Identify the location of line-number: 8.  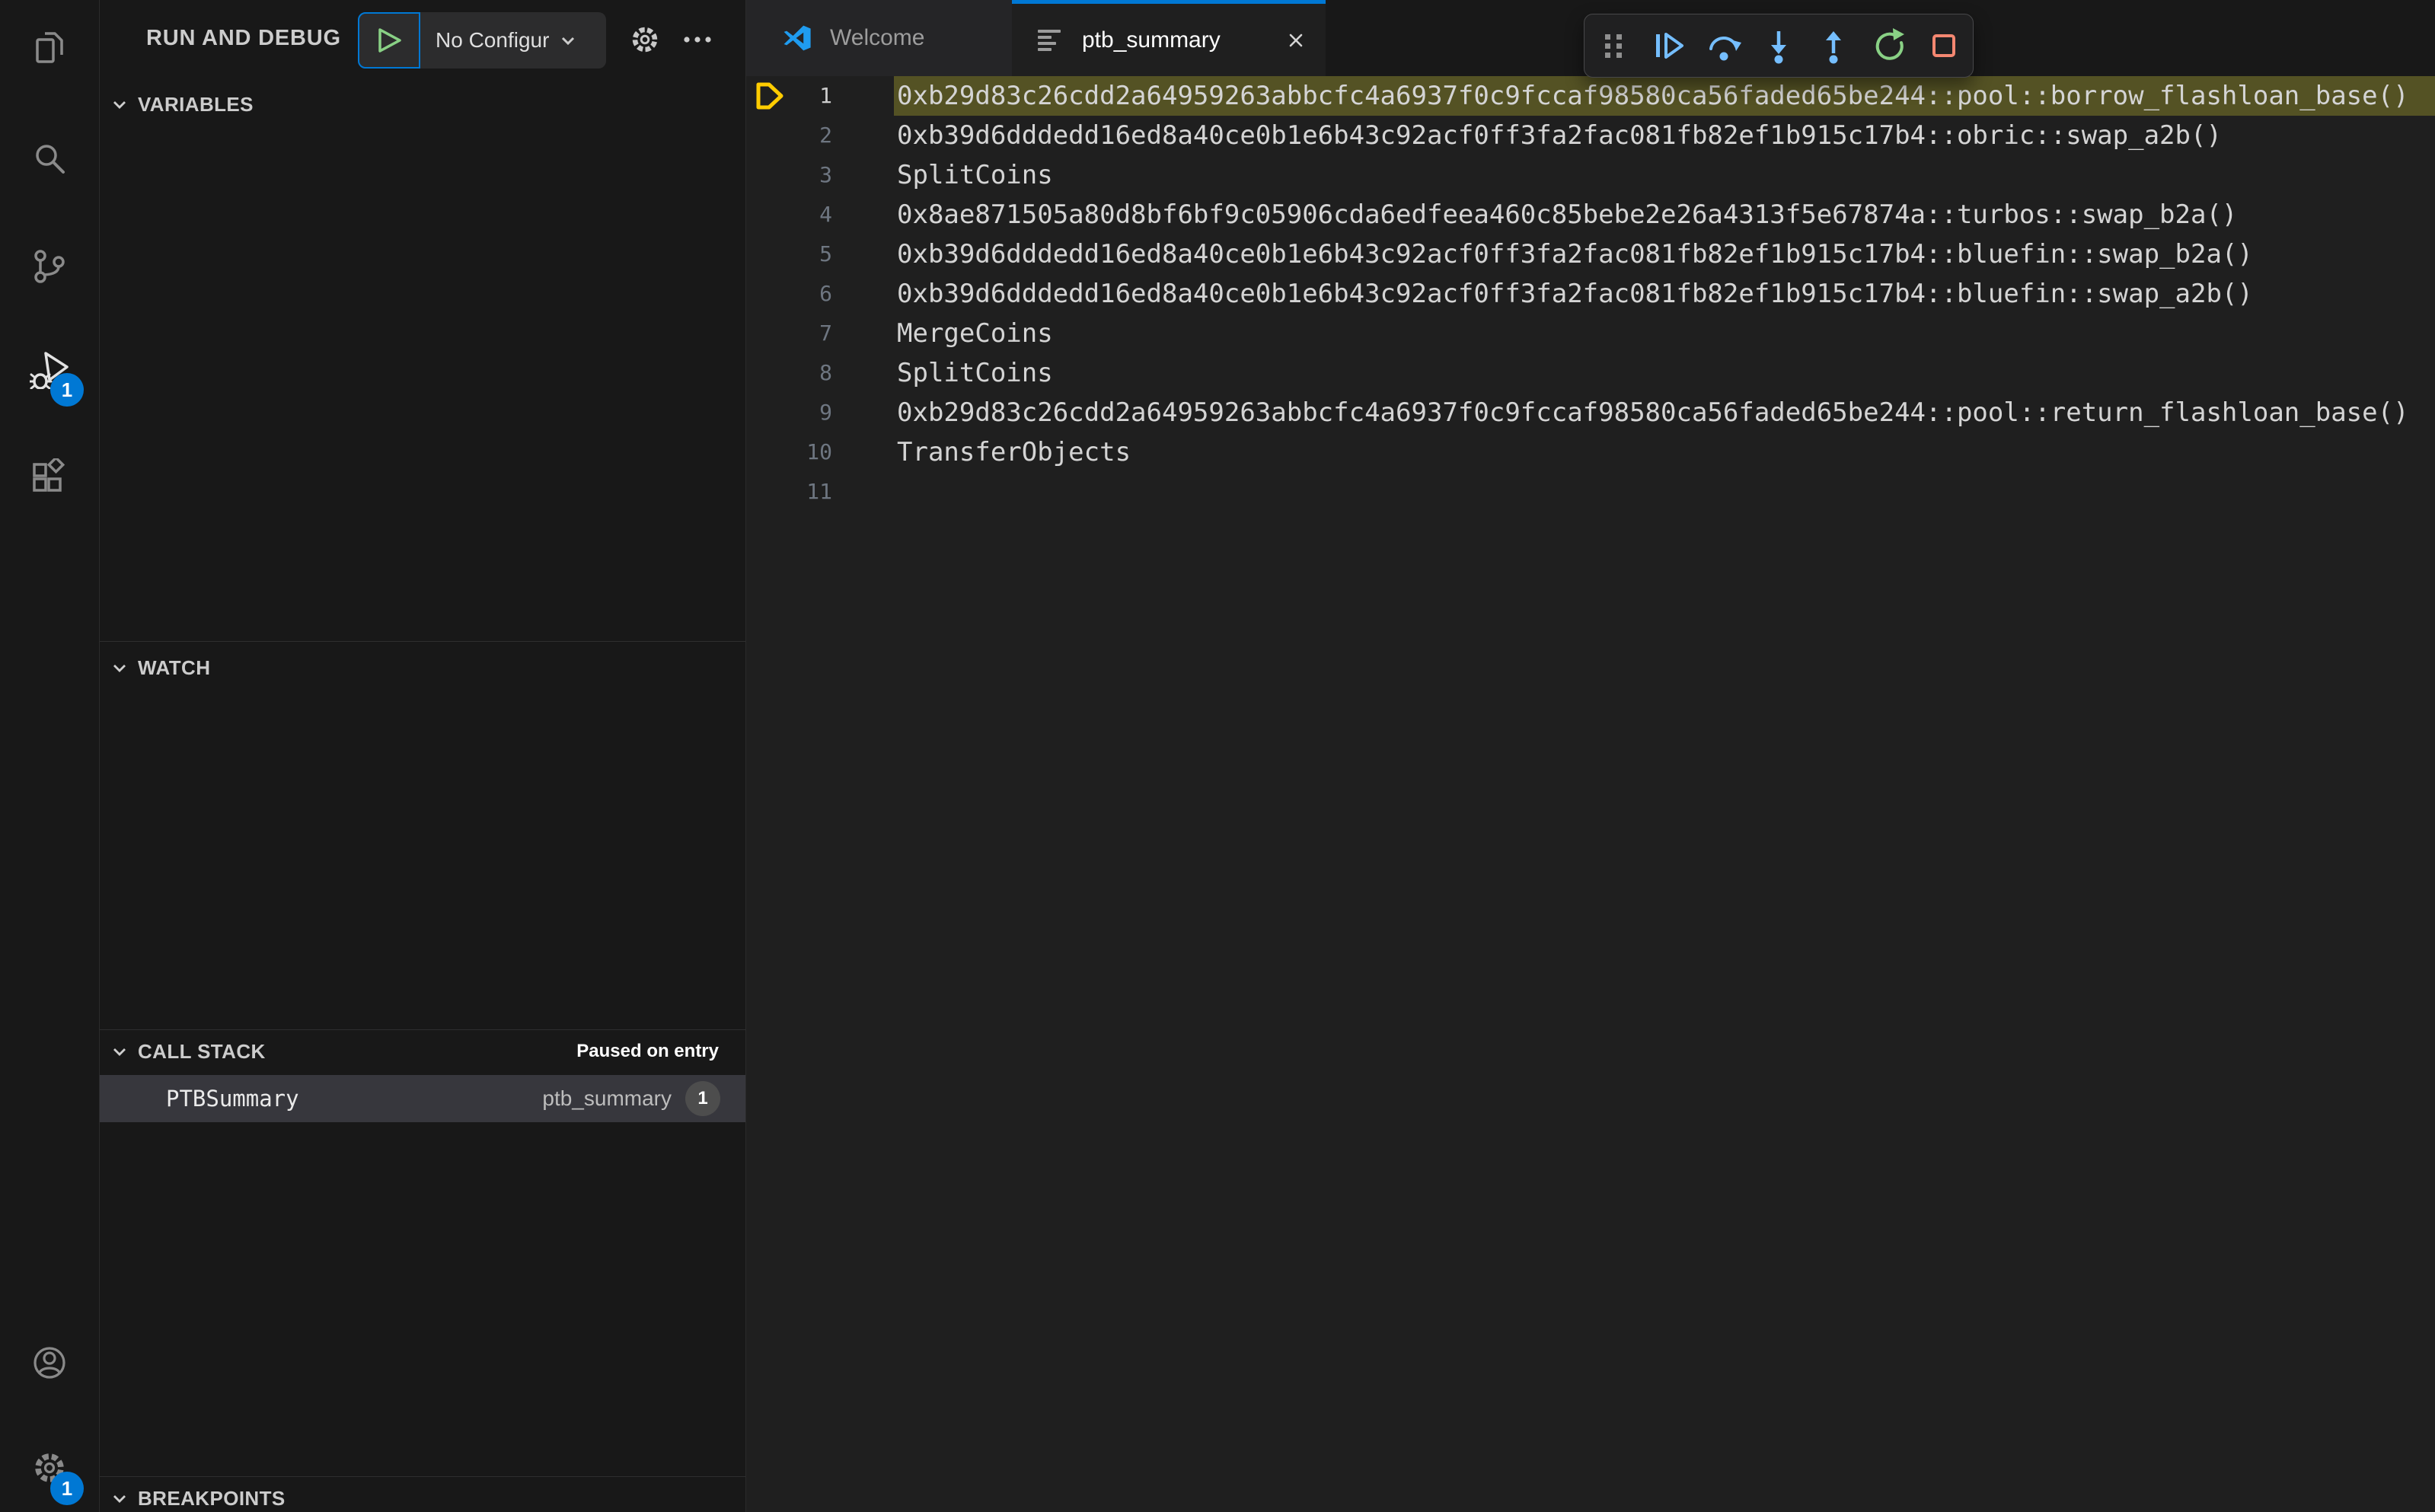
(825, 372).